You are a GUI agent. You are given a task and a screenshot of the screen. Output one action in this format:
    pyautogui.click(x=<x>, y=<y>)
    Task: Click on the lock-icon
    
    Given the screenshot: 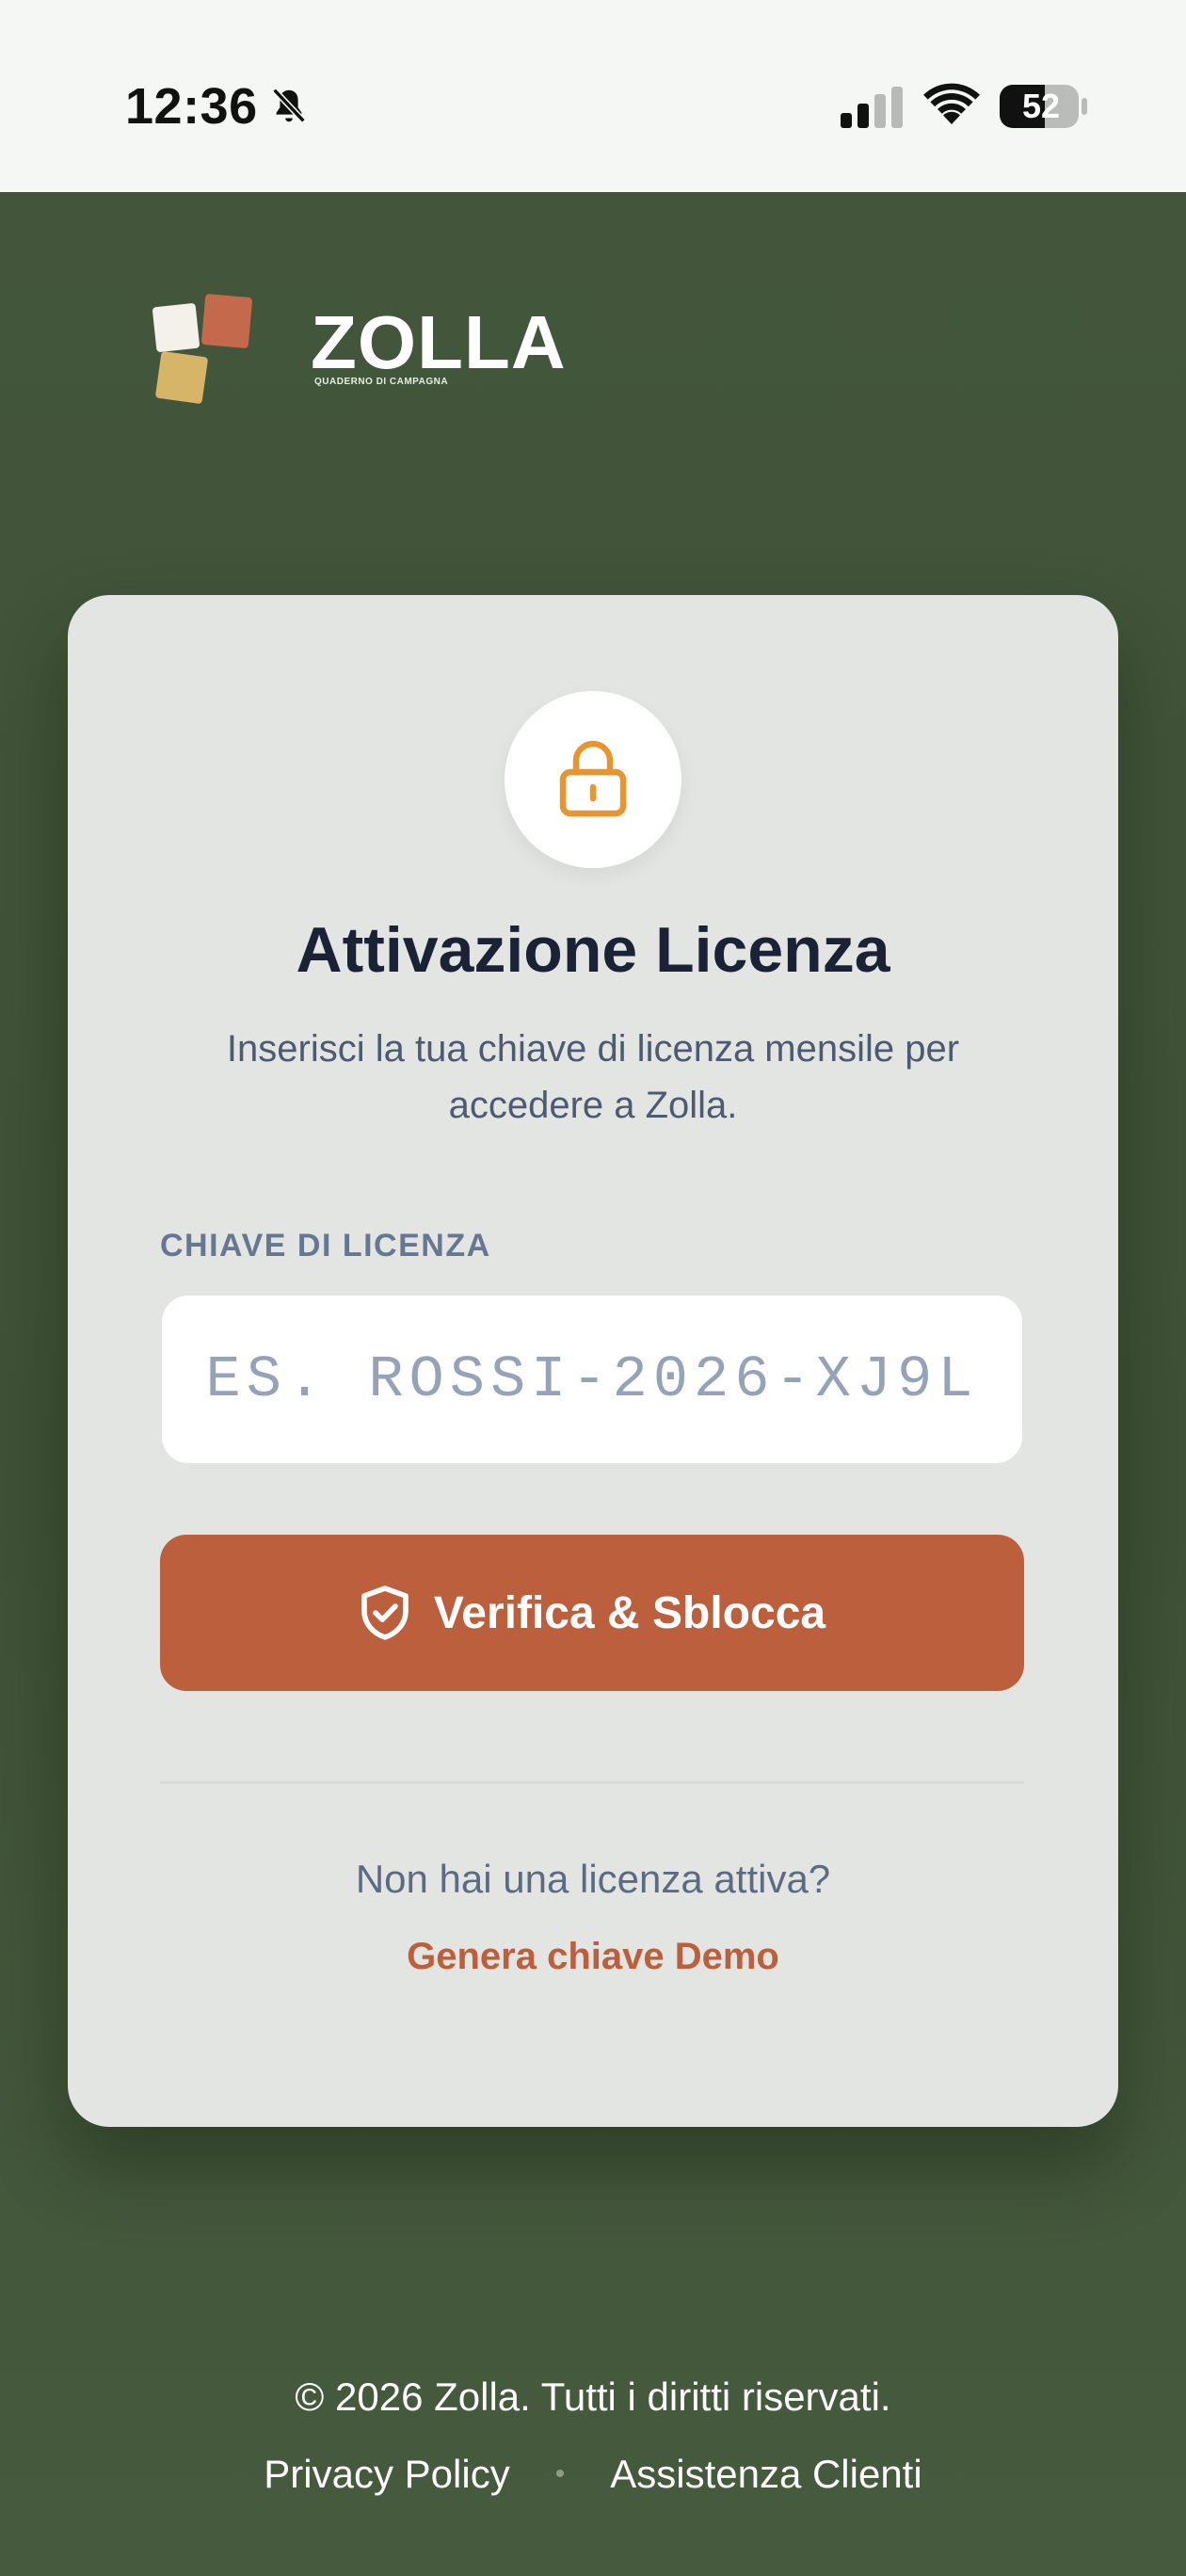 What is the action you would take?
    pyautogui.click(x=593, y=778)
    